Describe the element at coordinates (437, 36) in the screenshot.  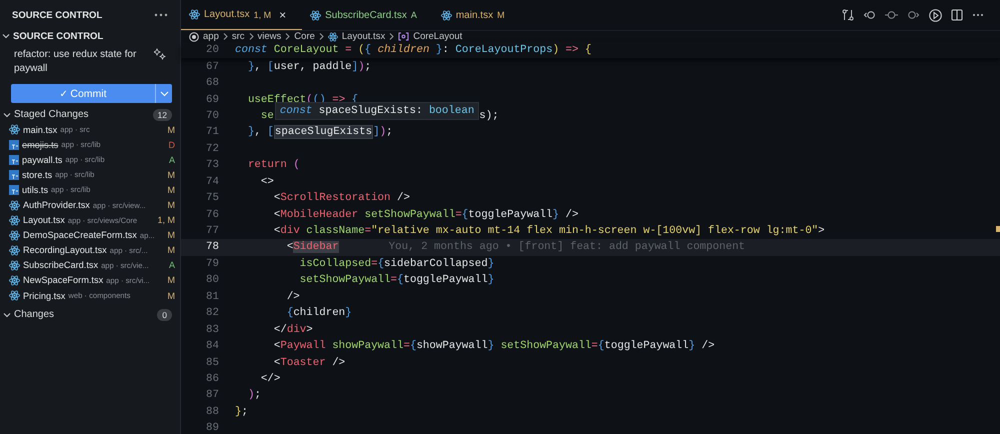
I see `breadcrumb-item: CoreLayout` at that location.